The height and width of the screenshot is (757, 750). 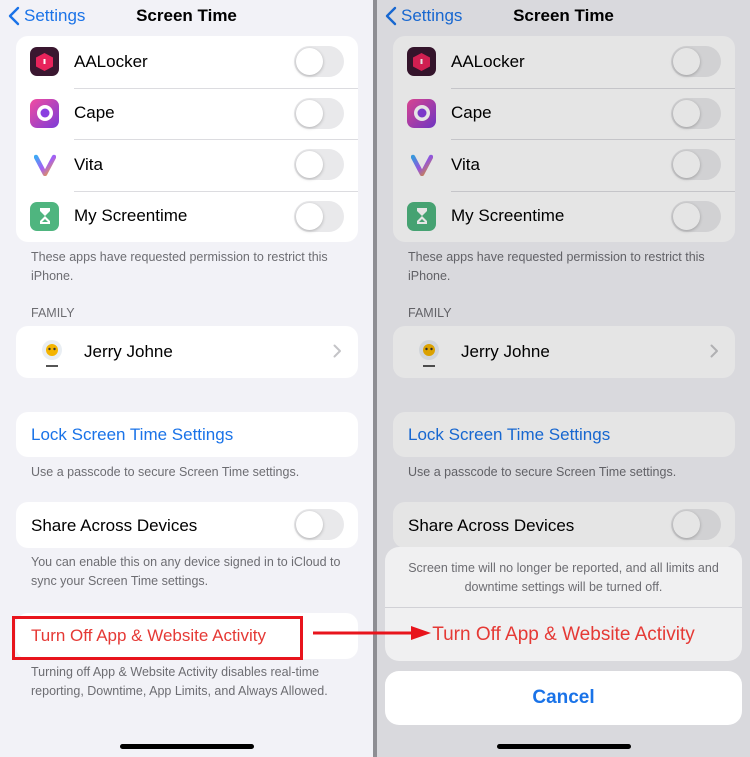 I want to click on app-toggle-cape, so click(x=319, y=113).